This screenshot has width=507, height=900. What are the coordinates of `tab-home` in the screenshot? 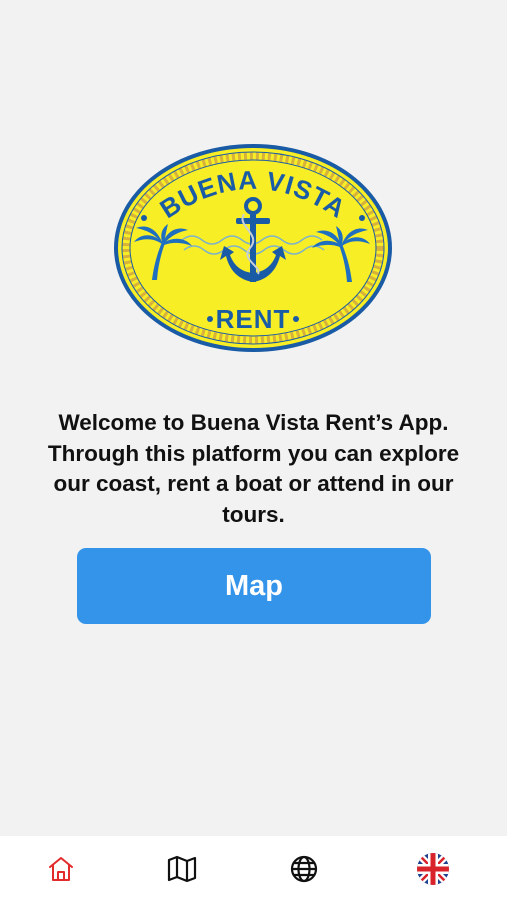 It's located at (61, 869).